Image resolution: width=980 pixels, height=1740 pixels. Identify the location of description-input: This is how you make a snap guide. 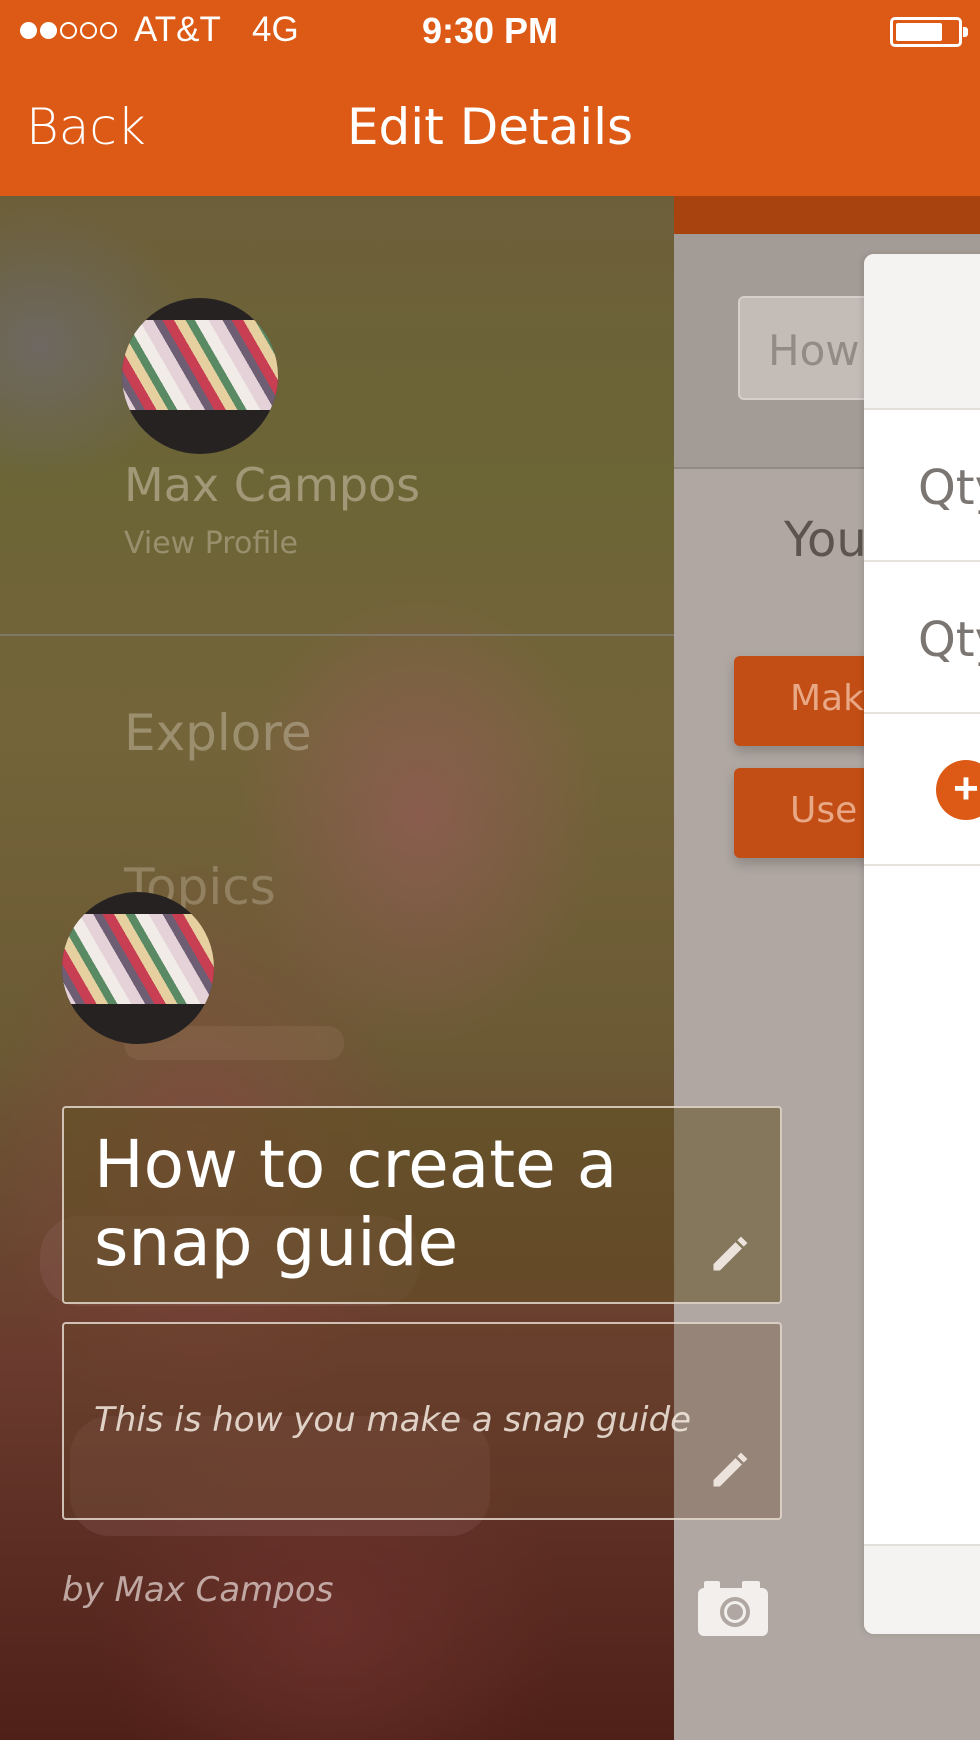
(392, 1420).